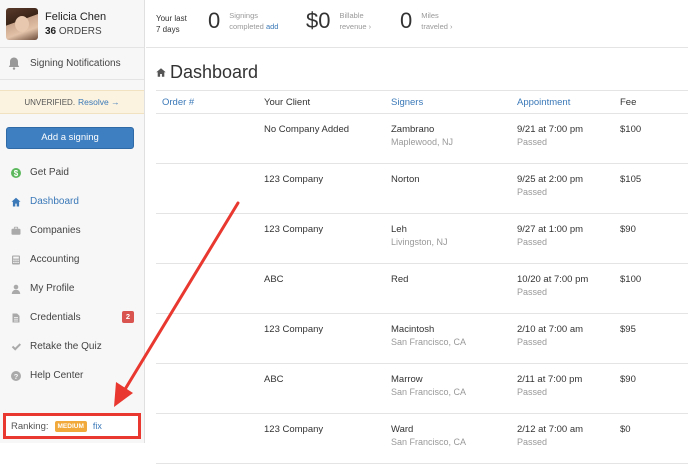  What do you see at coordinates (246, 26) in the screenshot?
I see `signings-label-2: completed` at bounding box center [246, 26].